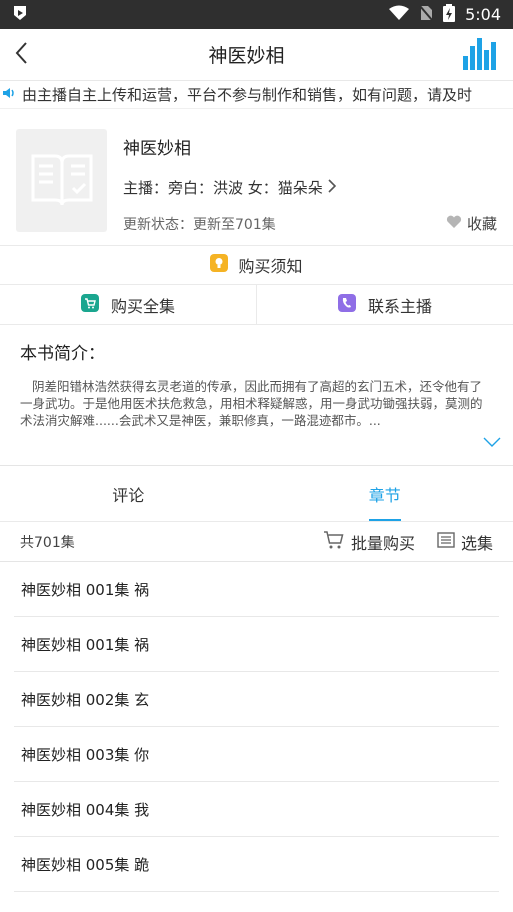 Image resolution: width=513 pixels, height=912 pixels. Describe the element at coordinates (142, 306) in the screenshot. I see `buy-all-label: 购买全集` at that location.